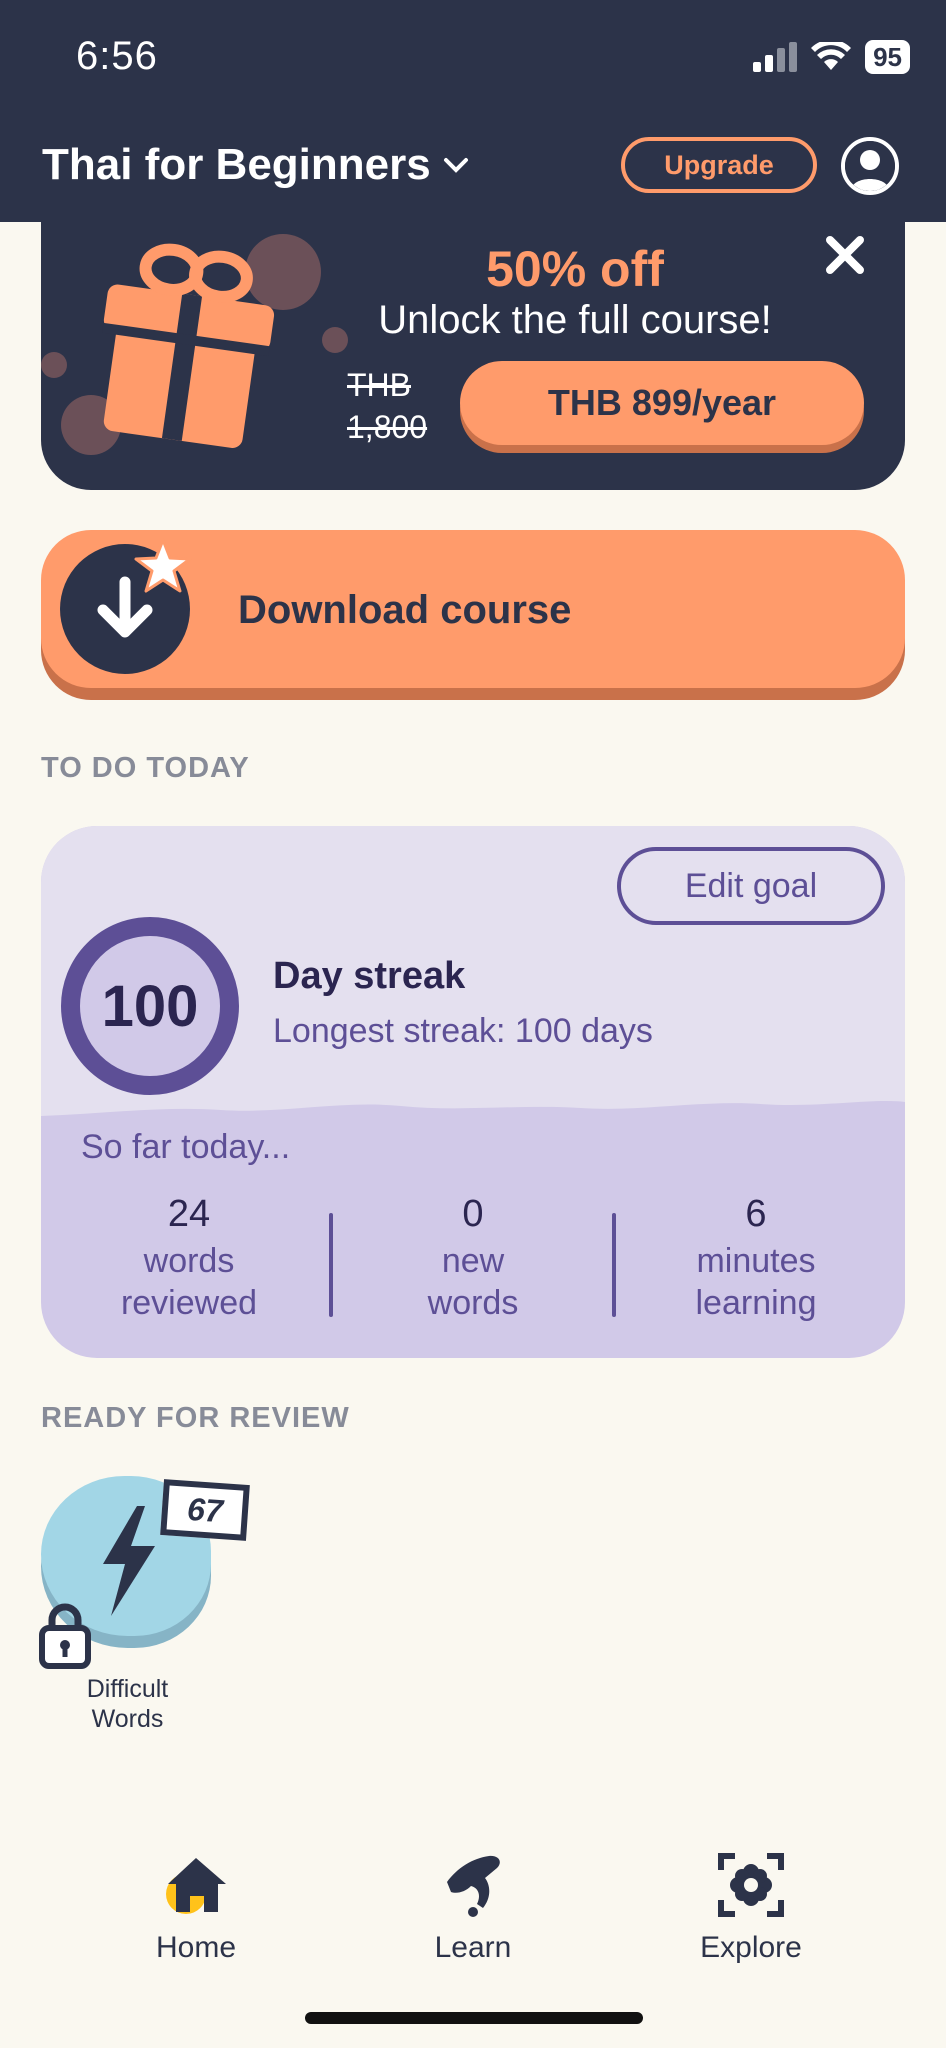 Image resolution: width=946 pixels, height=2048 pixels. Describe the element at coordinates (575, 320) in the screenshot. I see `promo-subtitle: Unlock the full course!` at that location.